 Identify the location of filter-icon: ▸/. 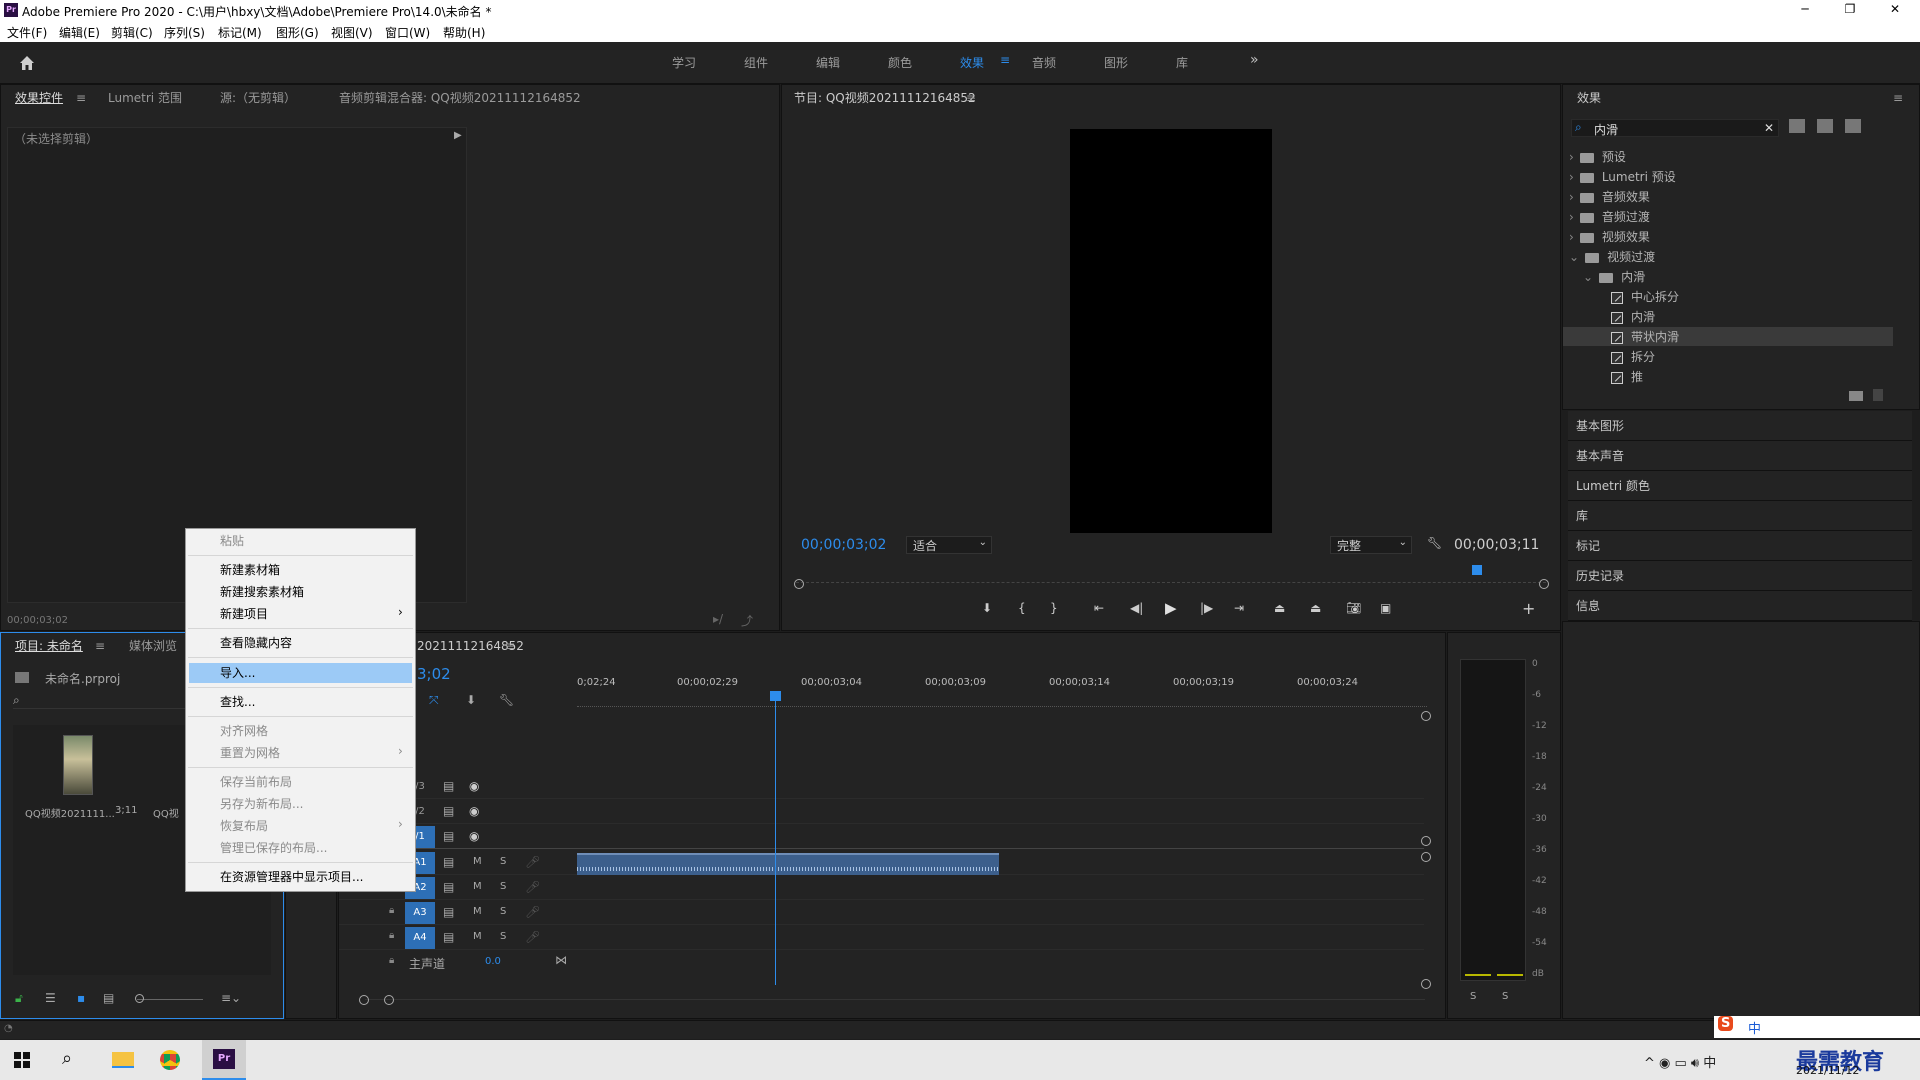
(718, 619).